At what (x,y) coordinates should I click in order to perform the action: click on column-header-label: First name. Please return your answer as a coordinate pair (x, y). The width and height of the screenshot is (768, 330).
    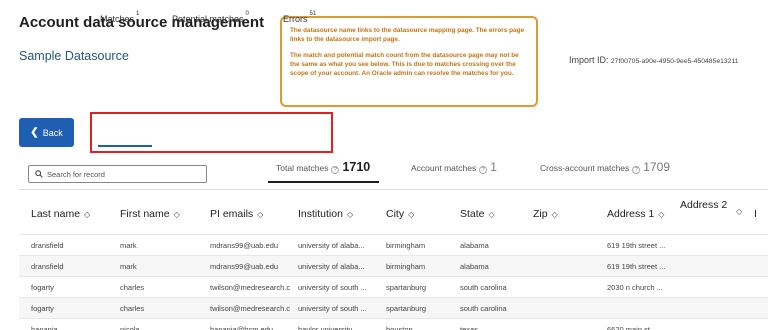
    Looking at the image, I should click on (145, 214).